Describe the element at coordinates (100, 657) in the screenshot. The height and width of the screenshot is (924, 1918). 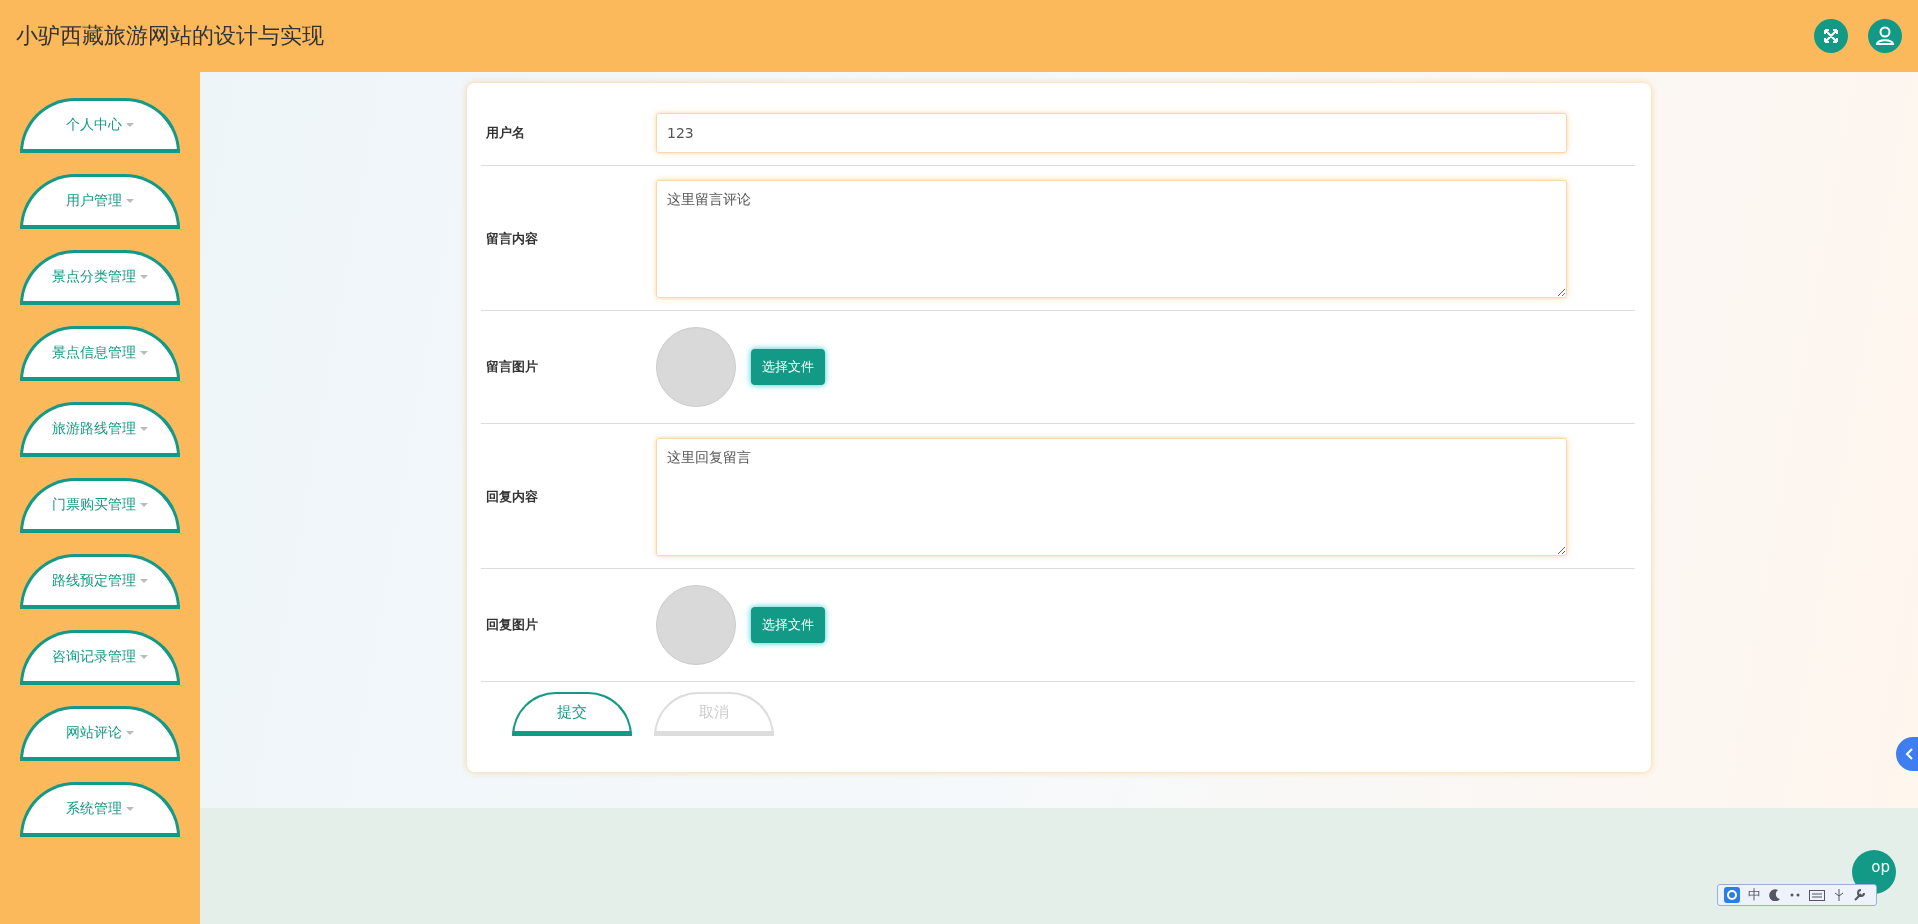
I see `sidebar-menu-item: 咨询记录管理` at that location.